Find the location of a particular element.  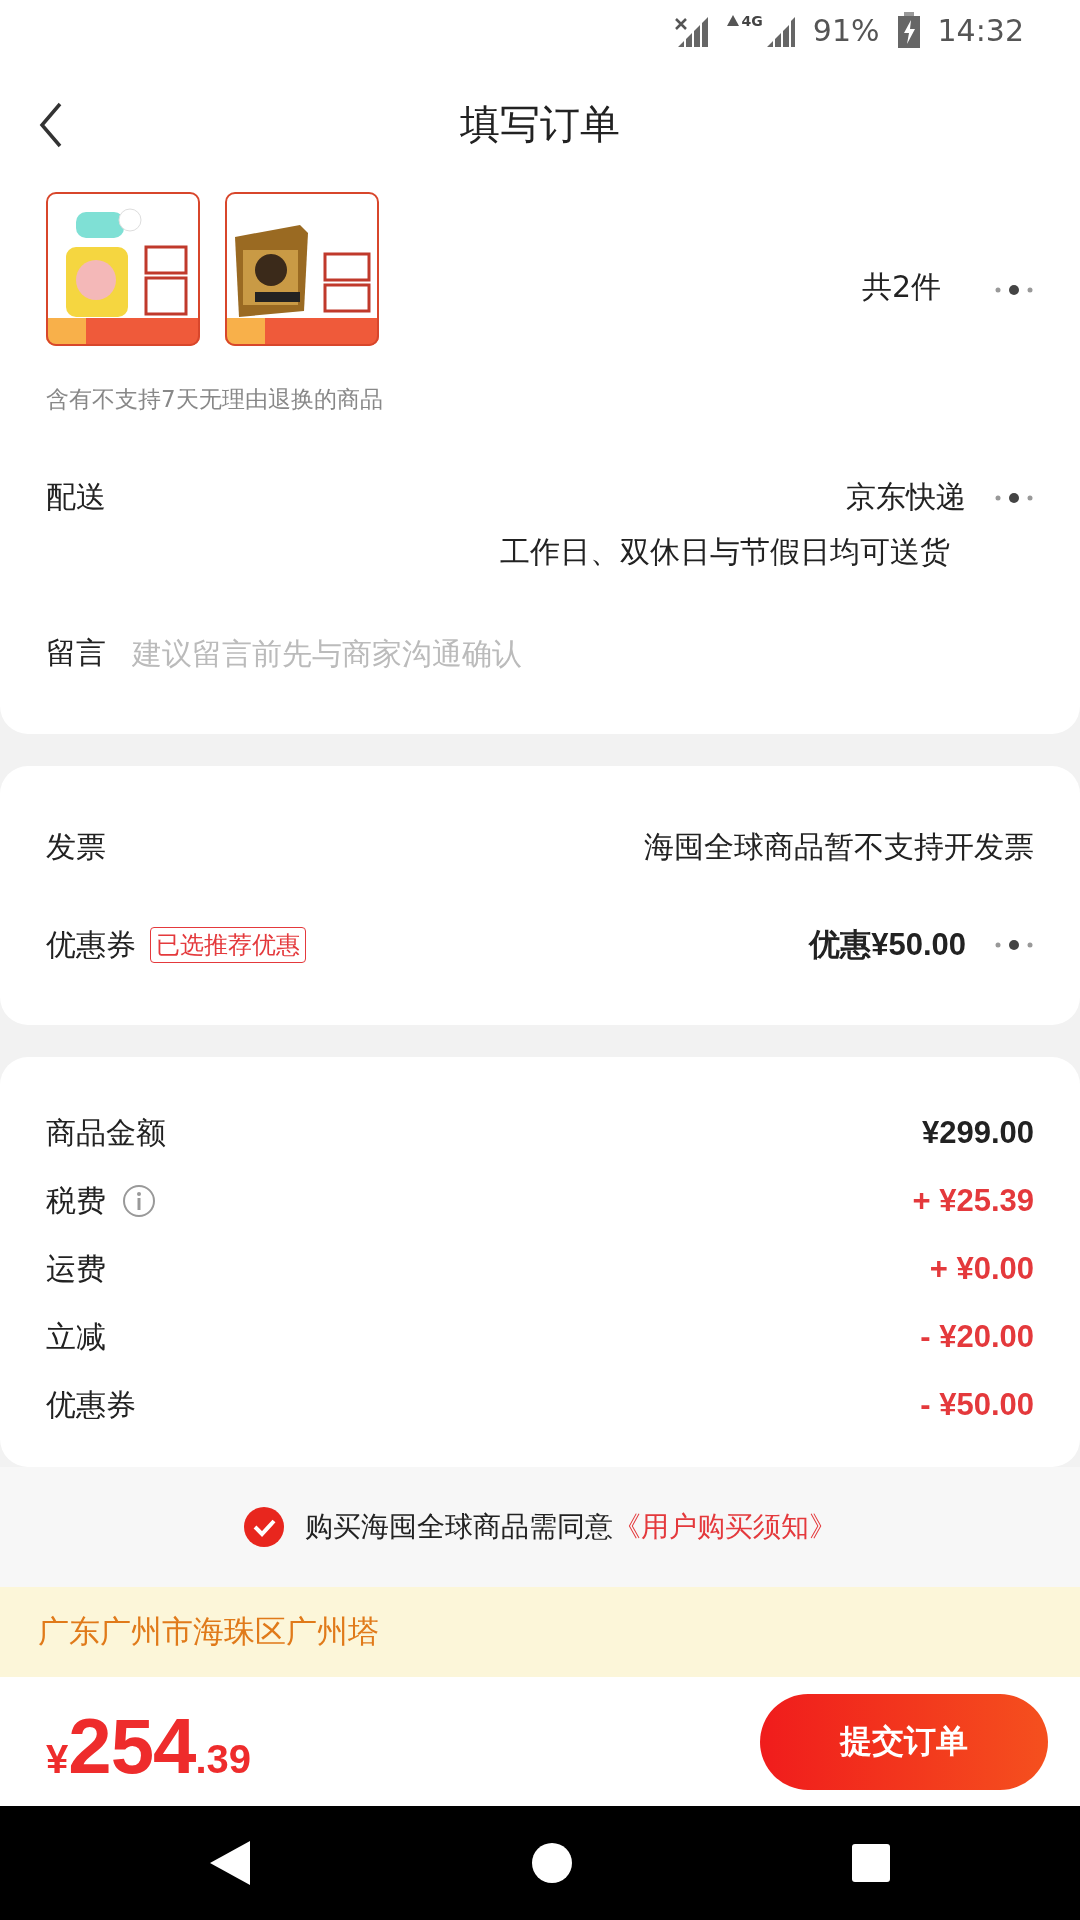

terms-link: 《用户购买须知》 is located at coordinates (725, 1526).